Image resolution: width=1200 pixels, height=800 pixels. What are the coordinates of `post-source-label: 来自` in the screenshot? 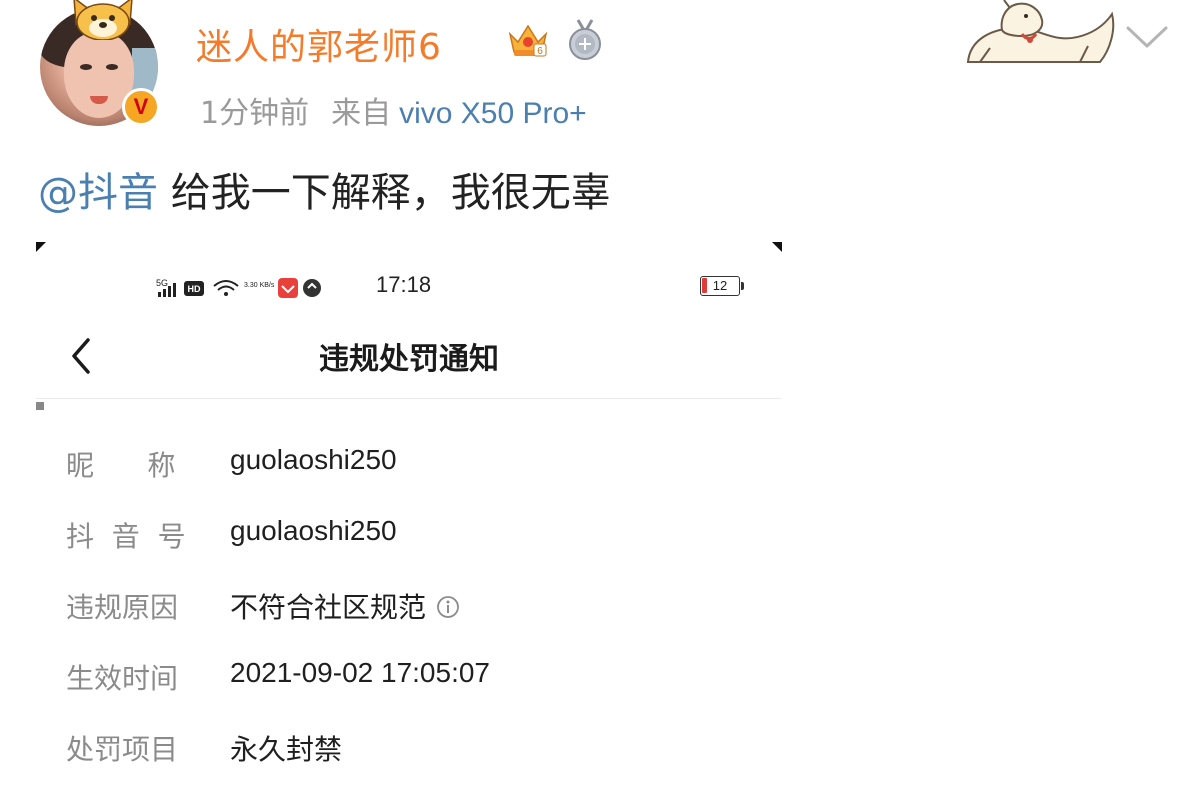 It's located at (361, 113).